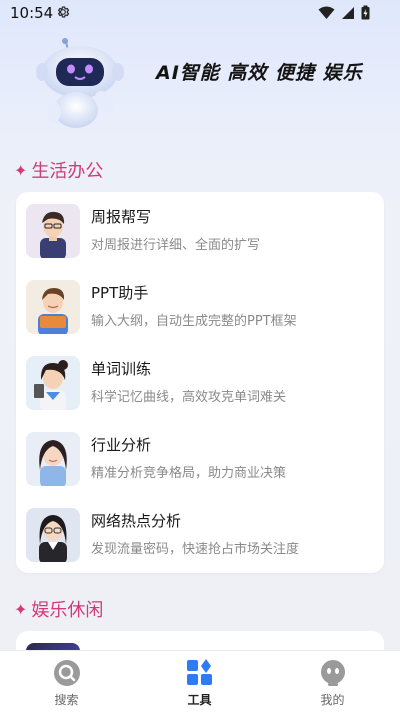 The height and width of the screenshot is (712, 400). What do you see at coordinates (365, 12) in the screenshot?
I see `battery-icon` at bounding box center [365, 12].